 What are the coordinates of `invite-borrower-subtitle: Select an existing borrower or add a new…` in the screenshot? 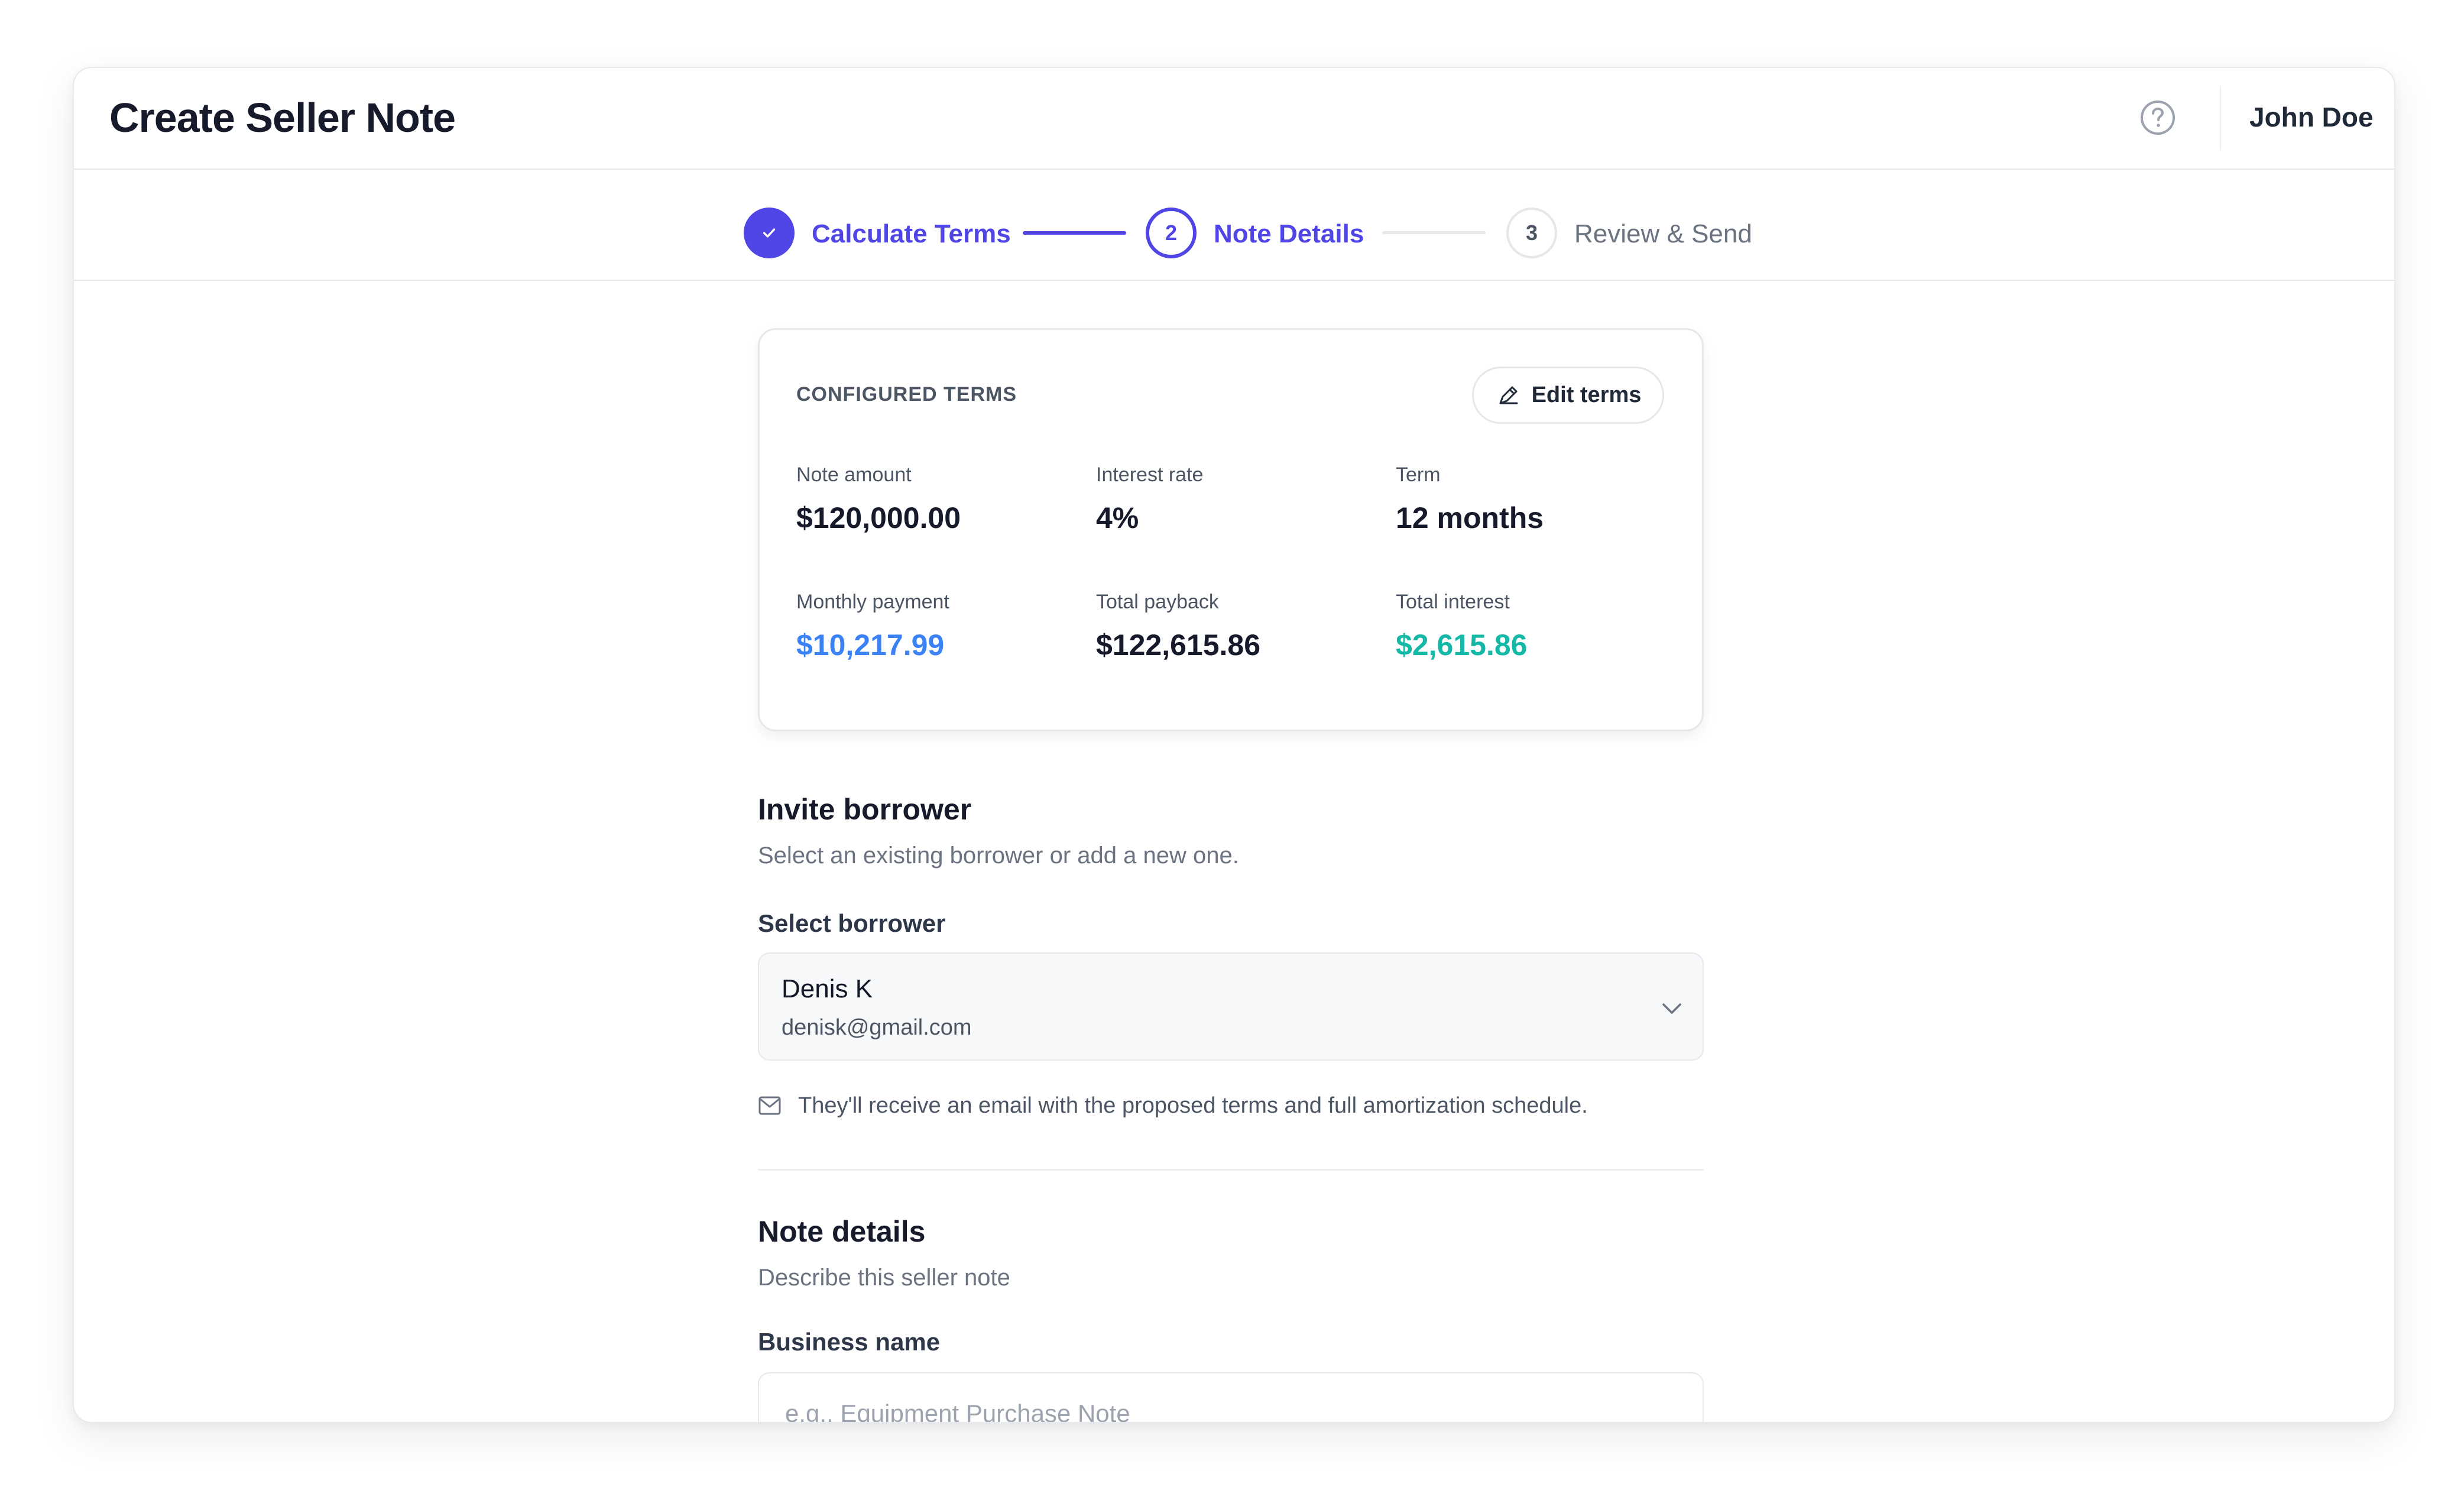 It's located at (998, 856).